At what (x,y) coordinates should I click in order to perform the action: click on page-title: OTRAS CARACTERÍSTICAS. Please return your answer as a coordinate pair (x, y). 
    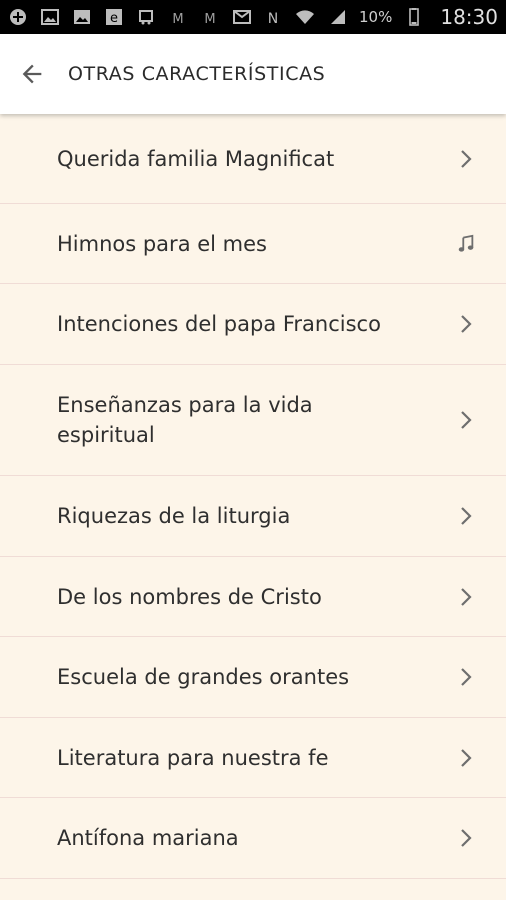
    Looking at the image, I should click on (197, 74).